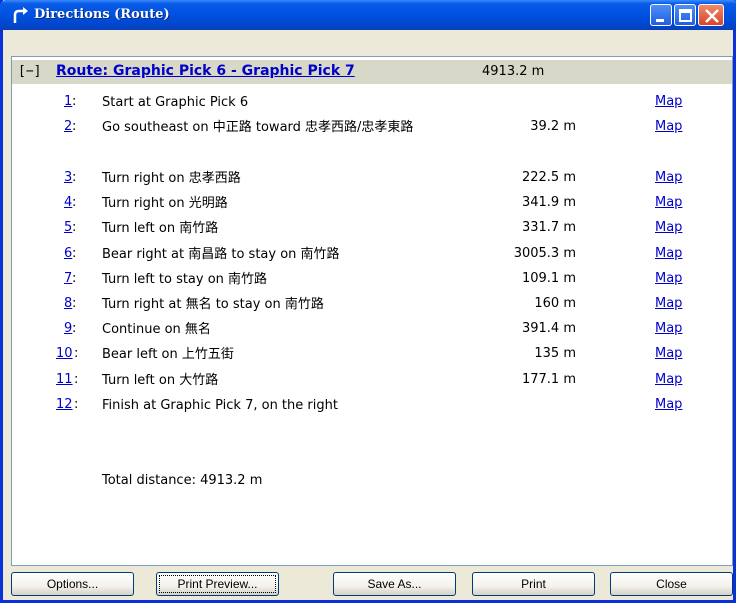  I want to click on step-distance: 331.7 m, so click(548, 227).